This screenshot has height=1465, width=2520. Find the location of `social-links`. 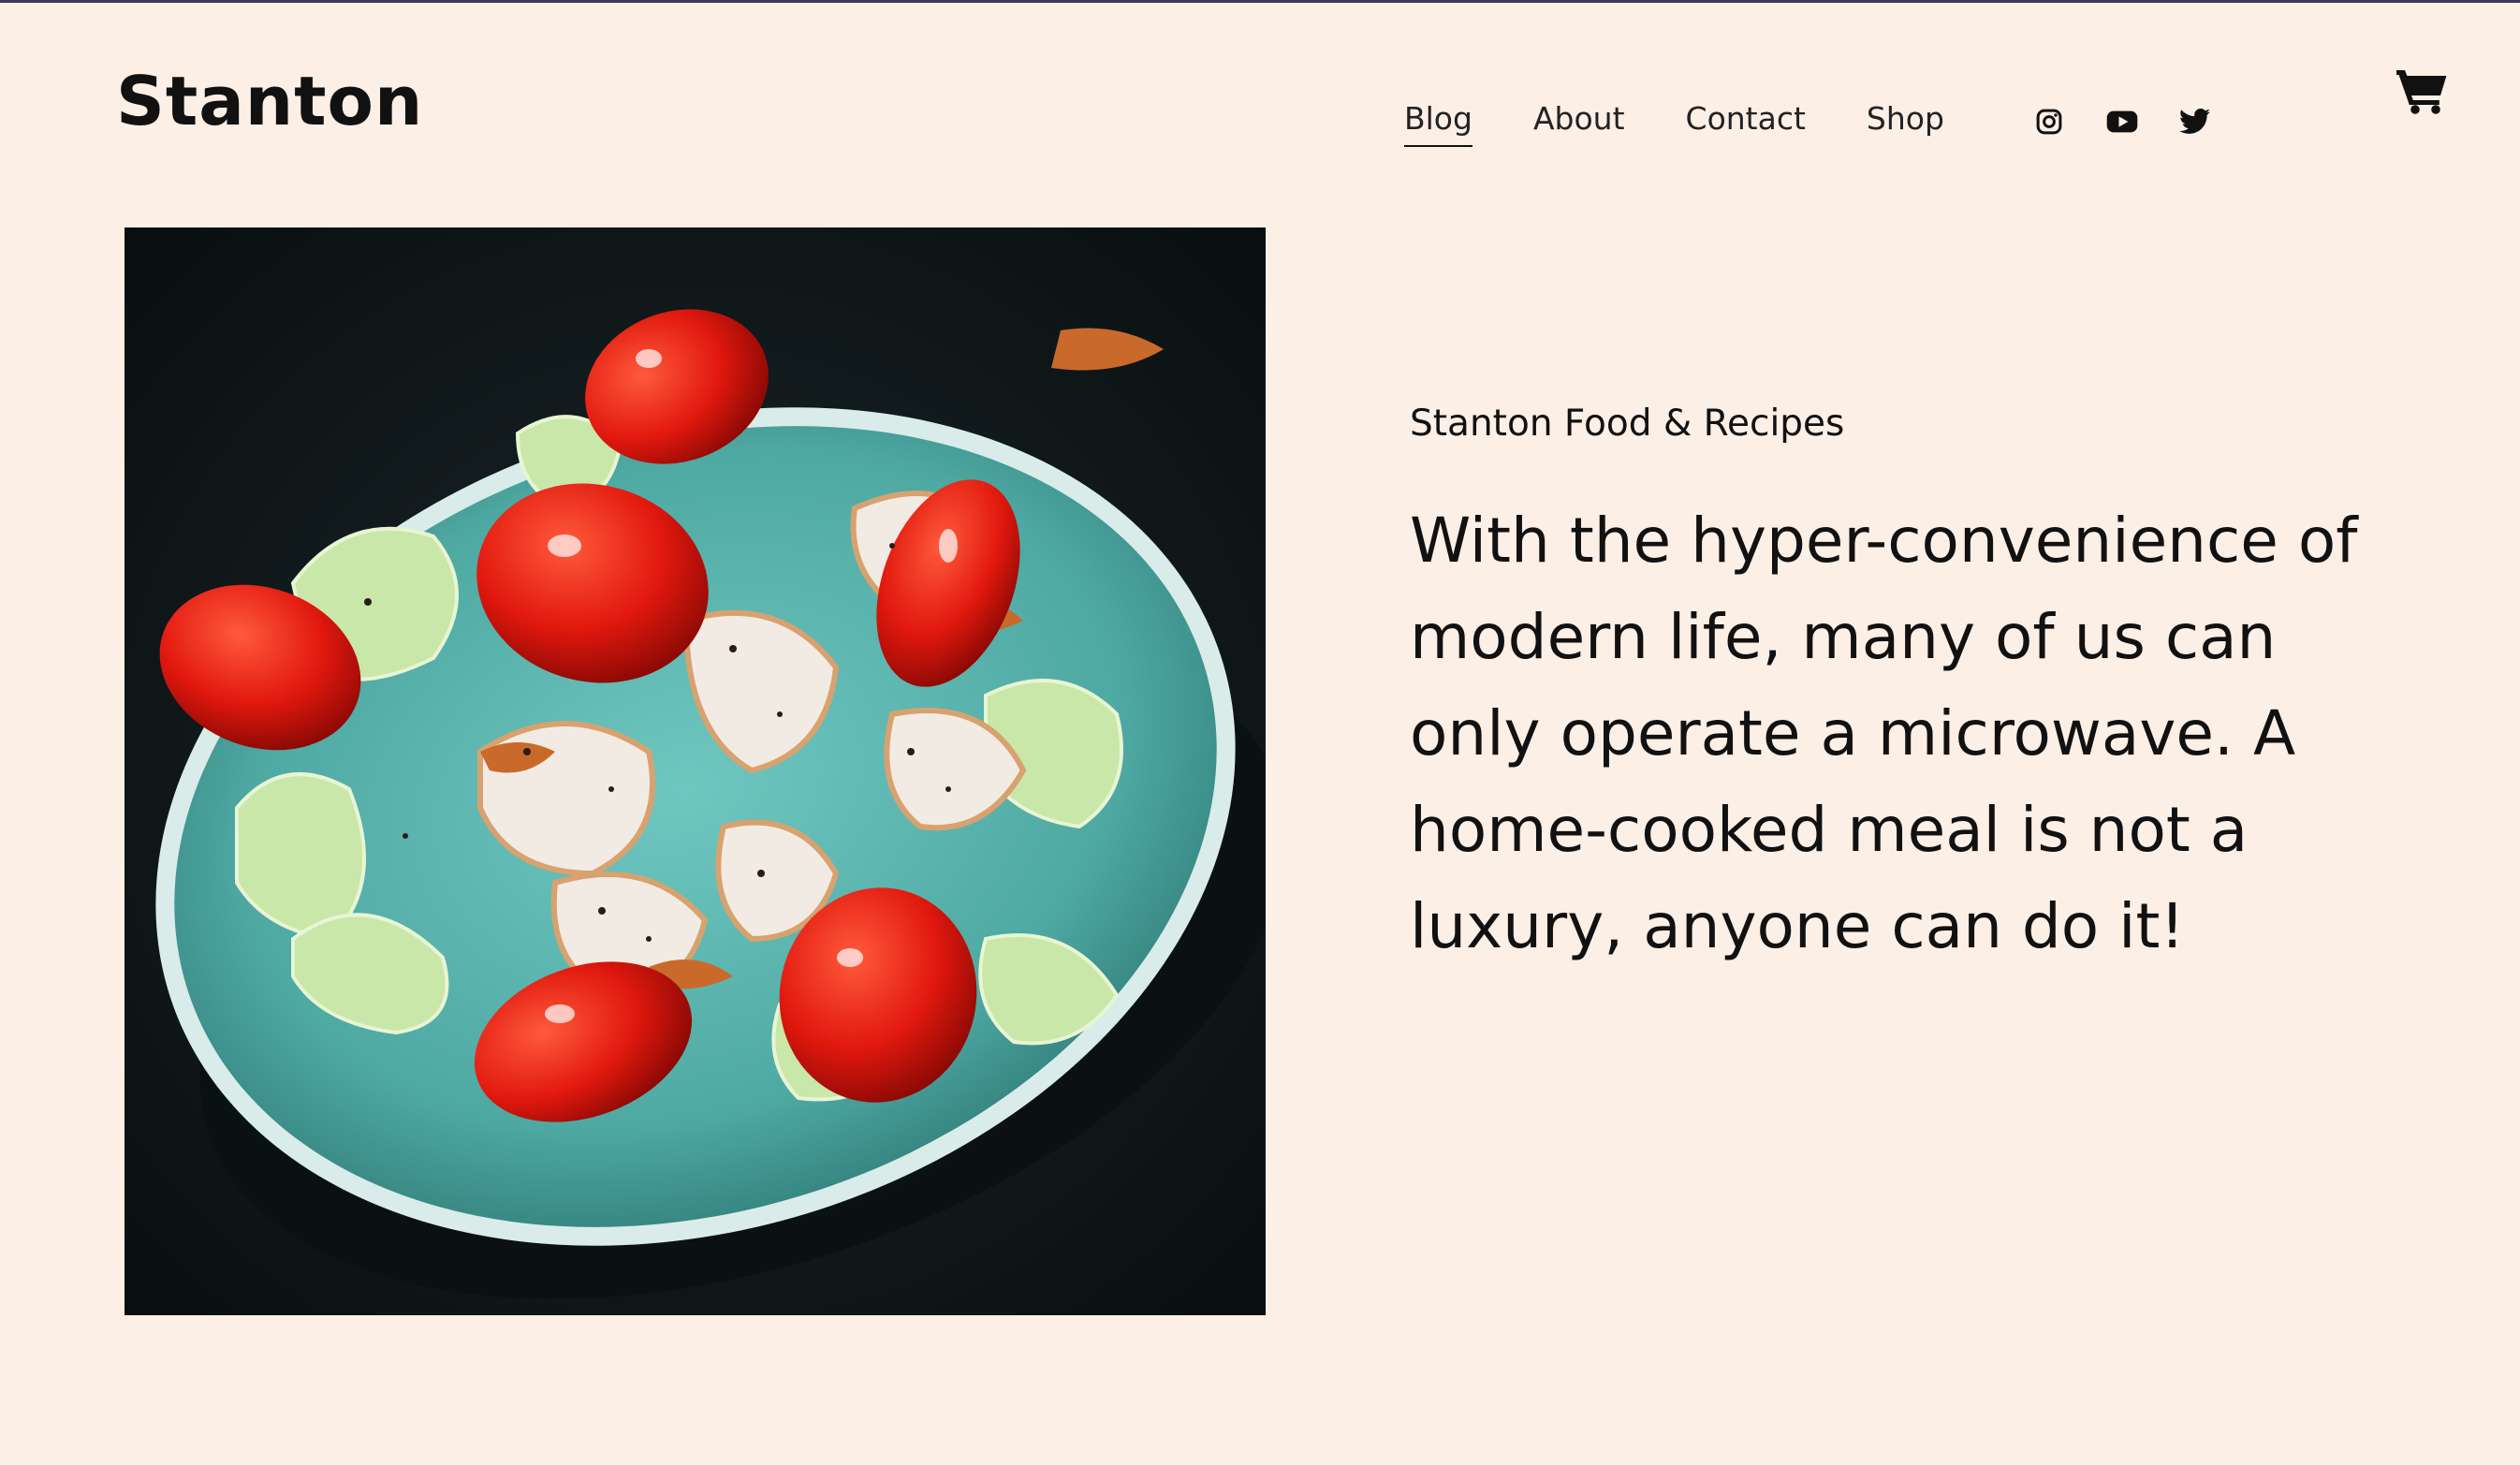

social-links is located at coordinates (2122, 122).